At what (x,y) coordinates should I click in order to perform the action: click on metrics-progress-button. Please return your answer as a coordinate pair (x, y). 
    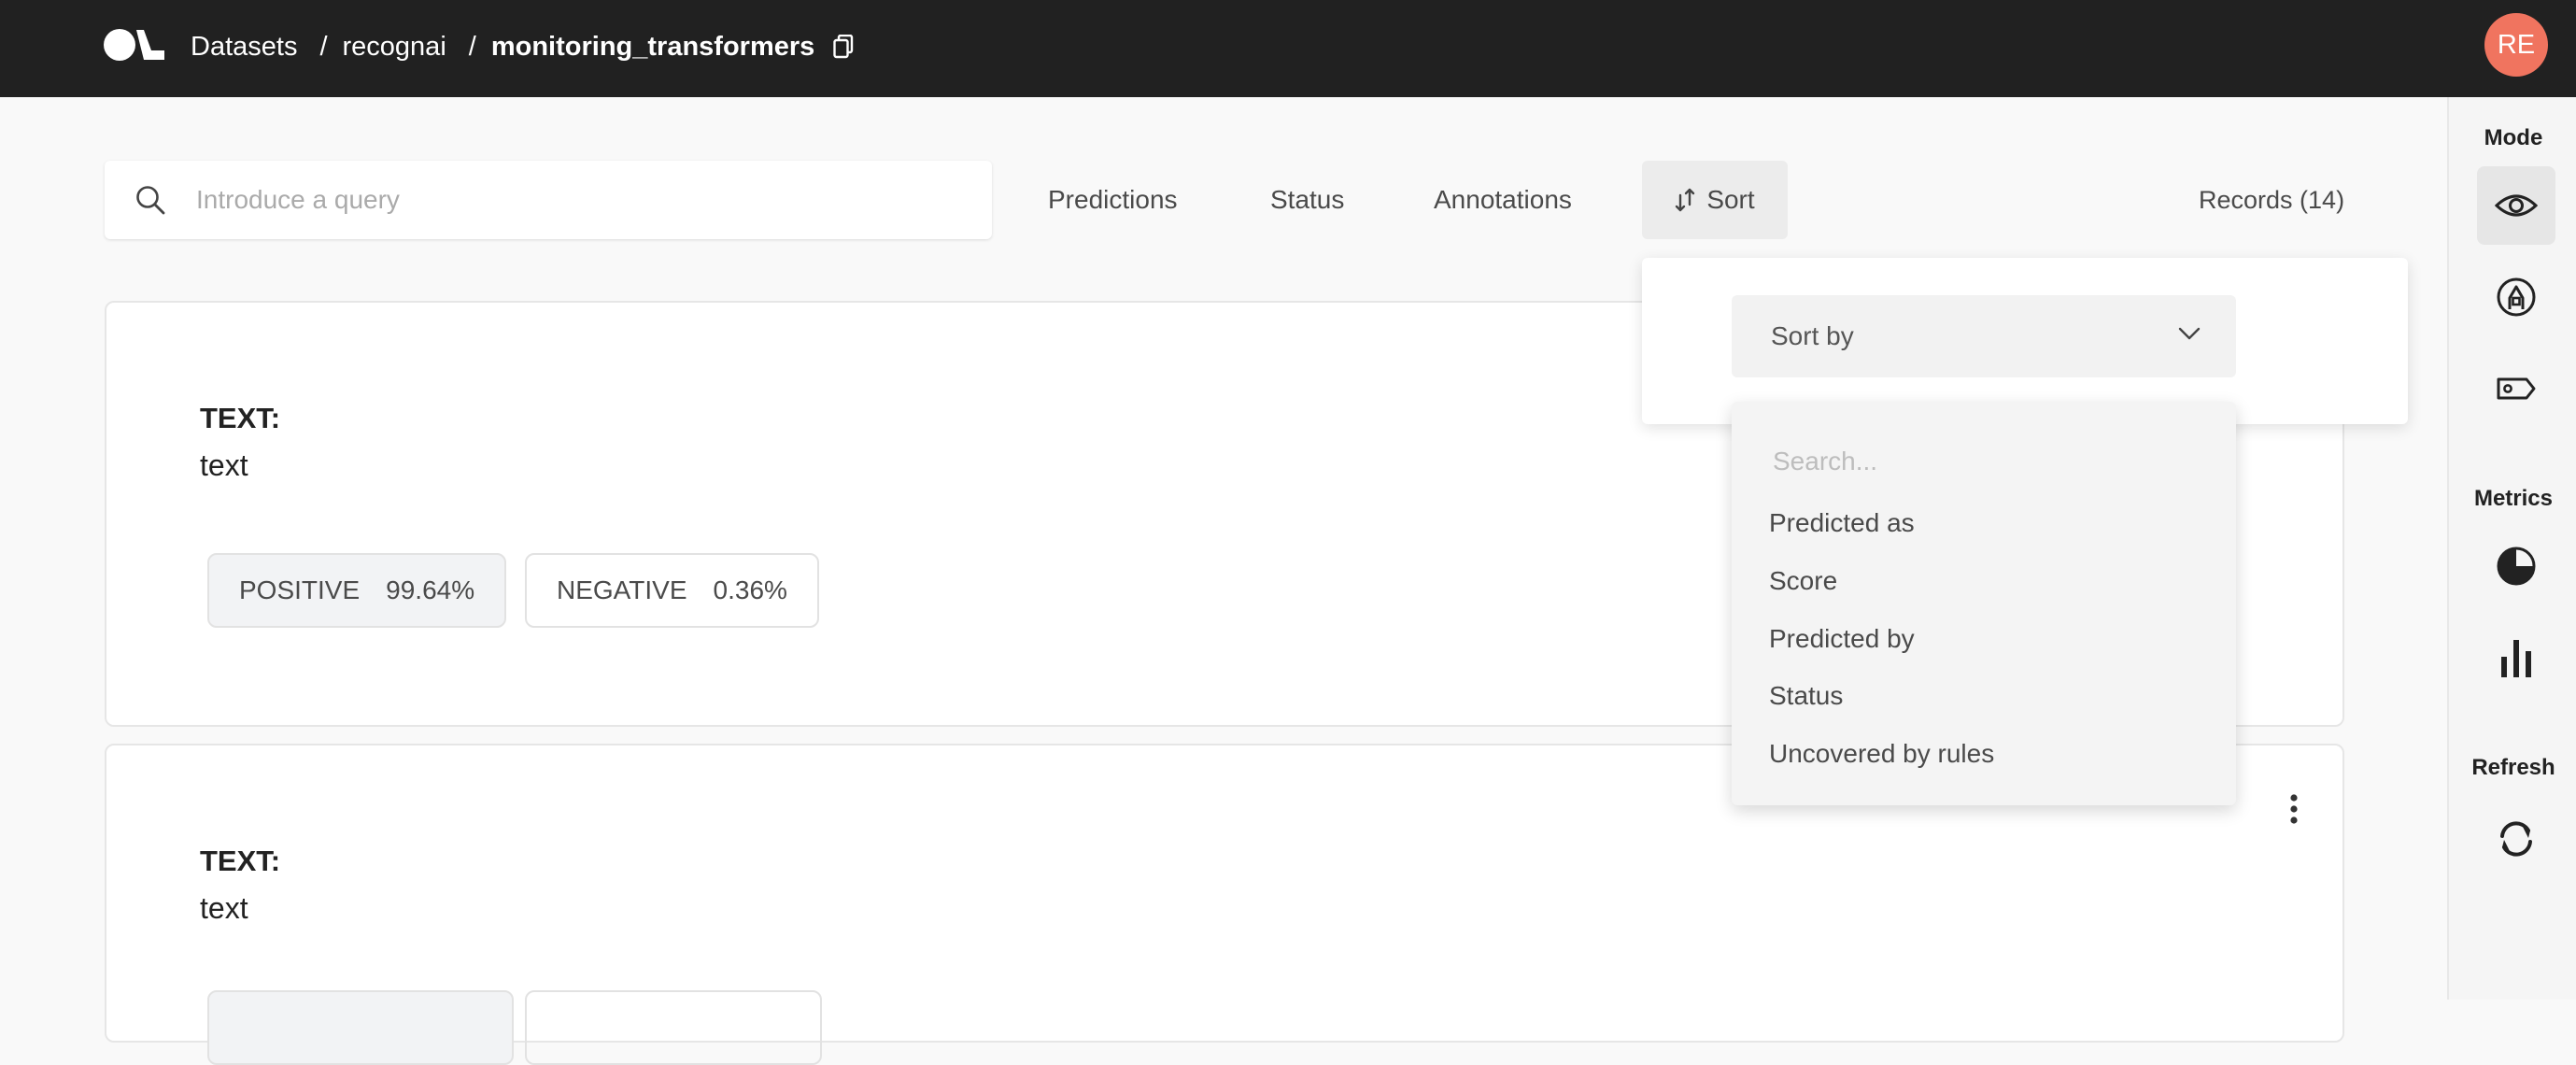
    Looking at the image, I should click on (2516, 566).